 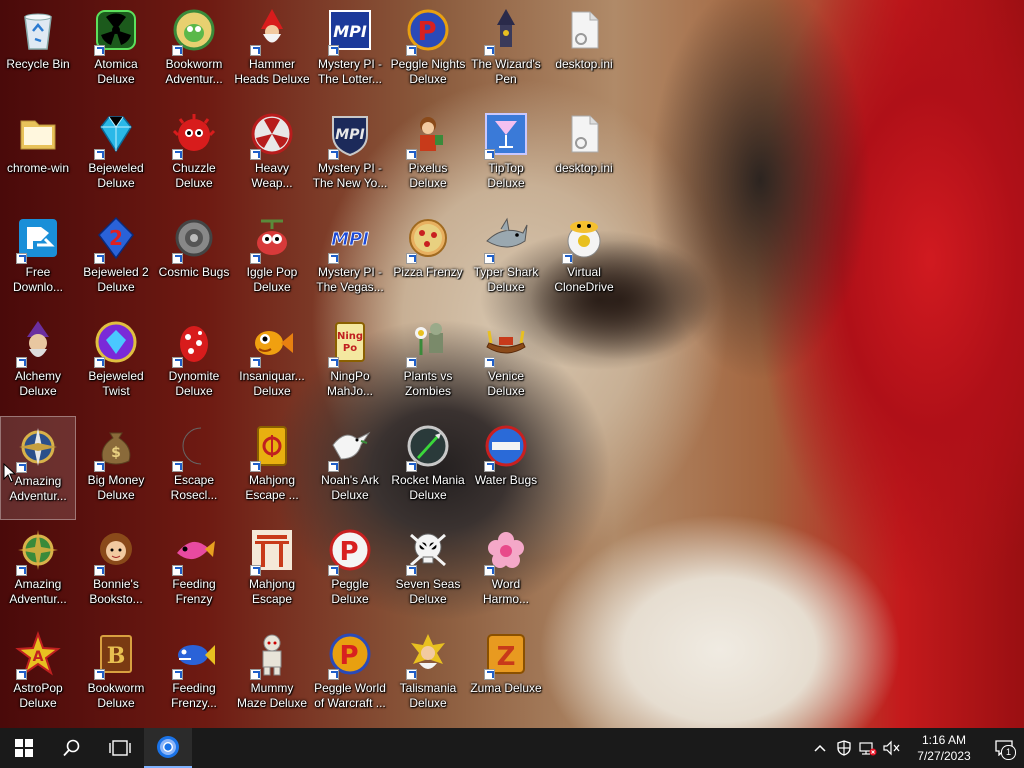 I want to click on file-icon, so click(x=584, y=30).